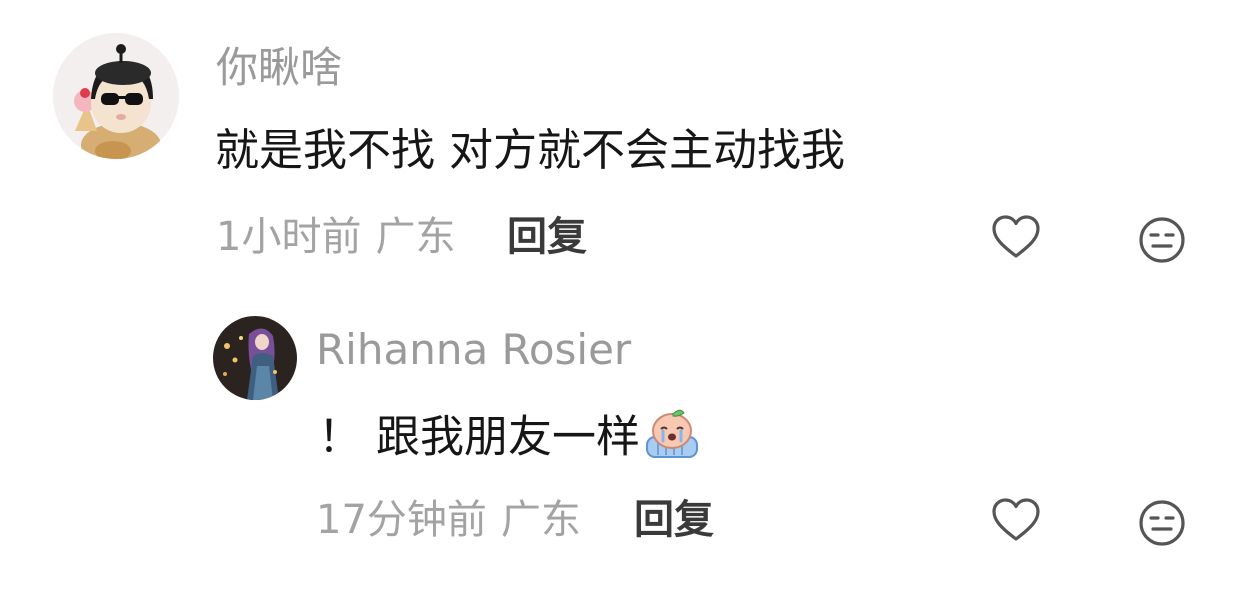 This screenshot has height=597, width=1260. What do you see at coordinates (401, 520) in the screenshot?
I see `comment-time: 17分钟前` at bounding box center [401, 520].